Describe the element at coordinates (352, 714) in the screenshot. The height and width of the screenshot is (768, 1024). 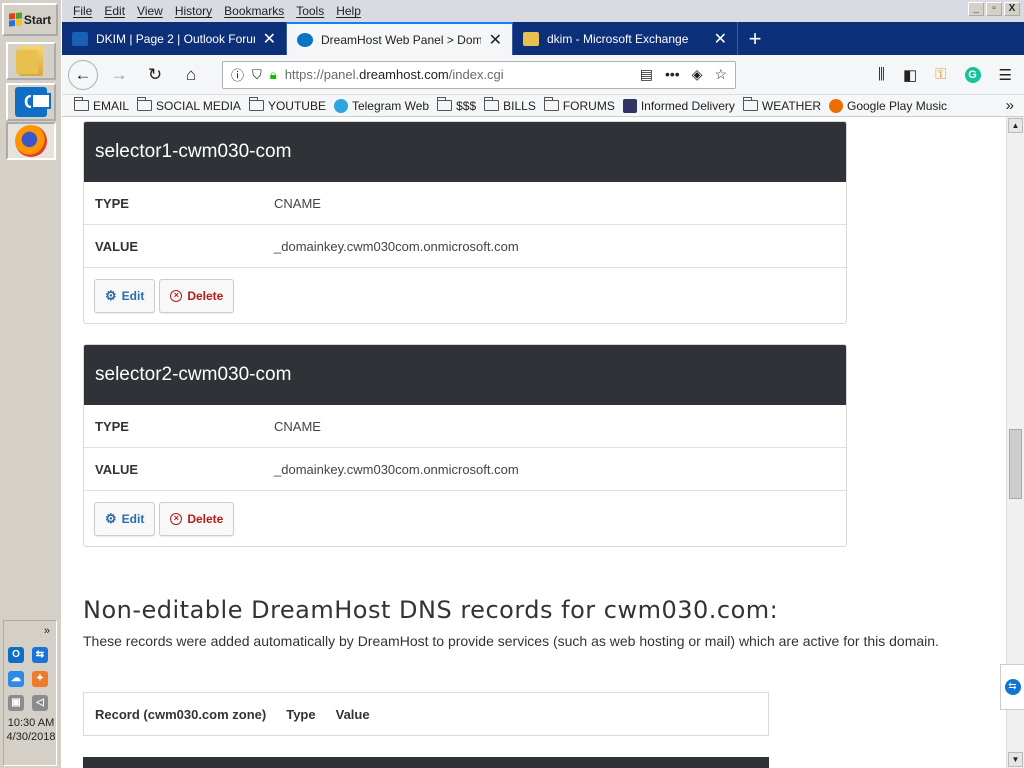
I see `column-value: Value` at that location.